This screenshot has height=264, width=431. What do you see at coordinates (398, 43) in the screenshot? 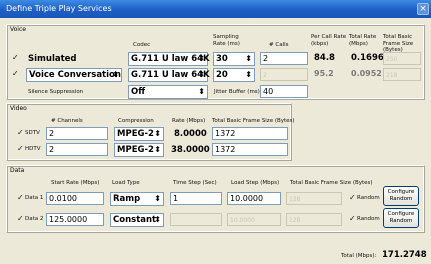
I see `voice-header-total-frame: Total Basic Frame Size (Bytes)` at bounding box center [398, 43].